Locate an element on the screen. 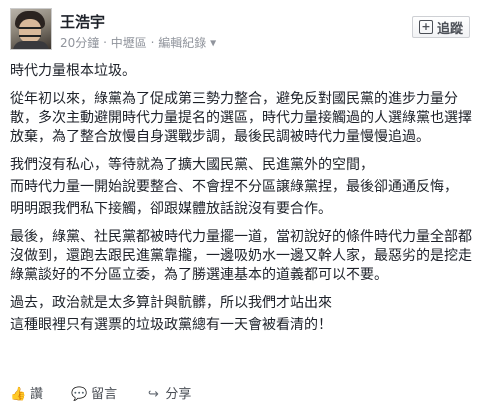  post-paragraph: 時代力量根本垃圾。 is located at coordinates (73, 71).